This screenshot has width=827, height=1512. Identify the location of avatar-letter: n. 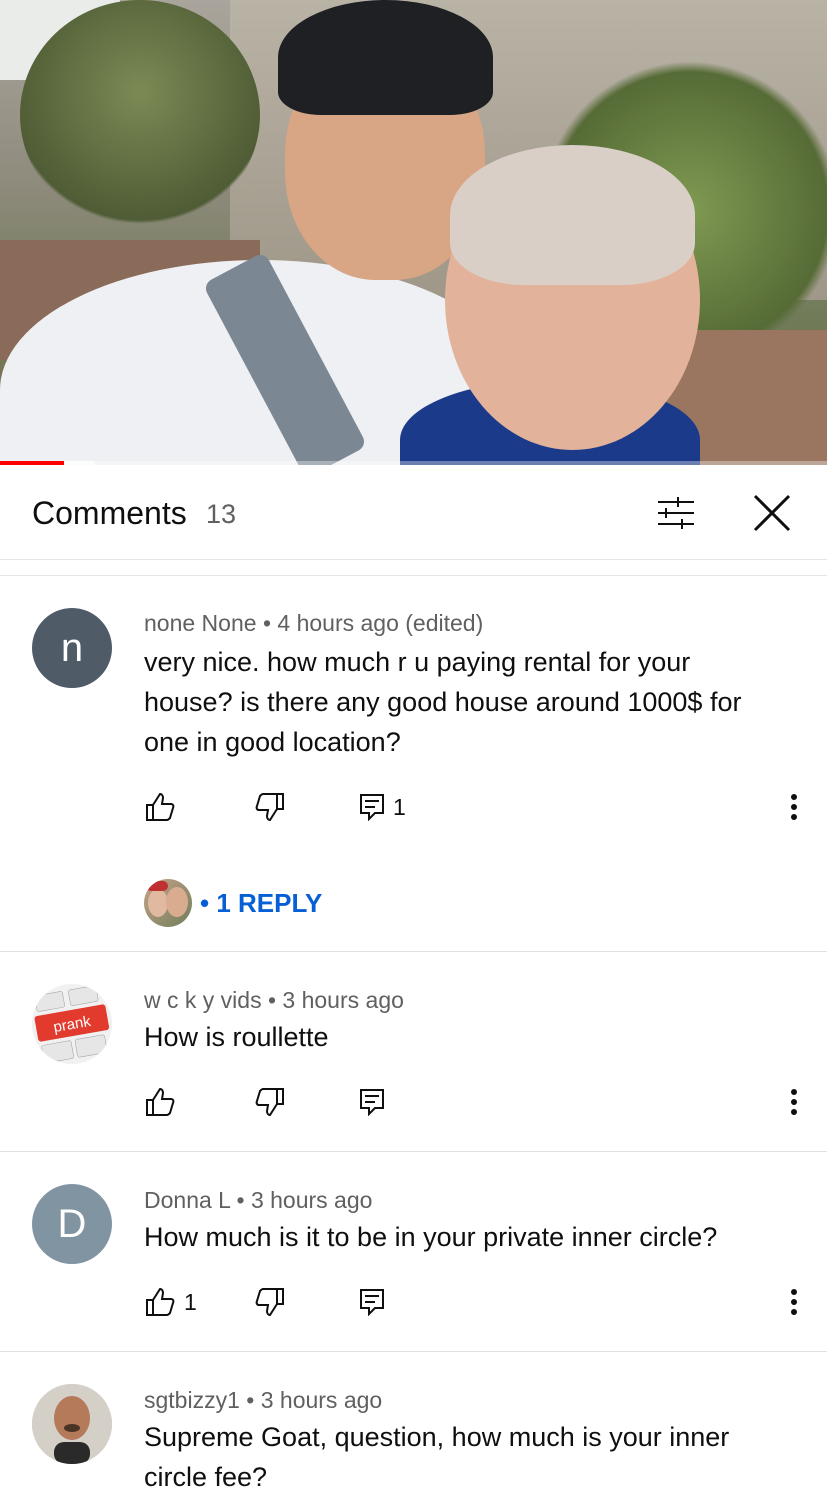
(72, 647).